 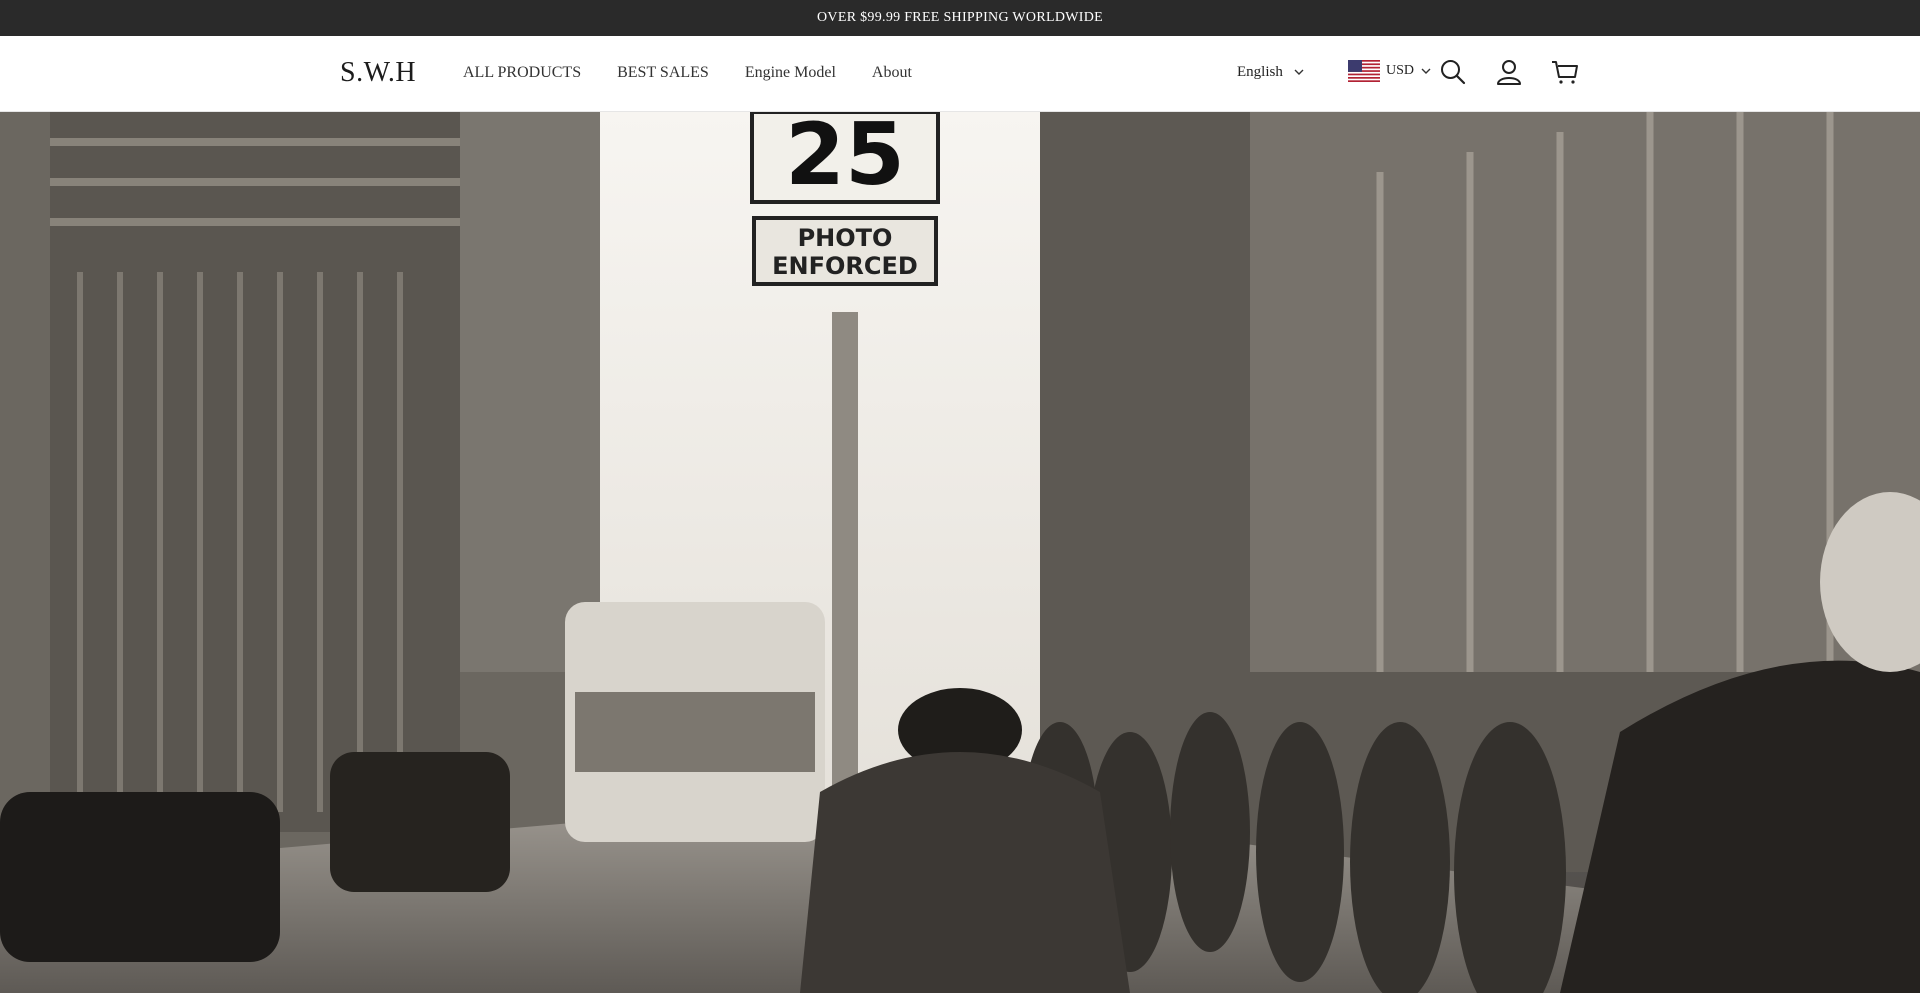 What do you see at coordinates (845, 238) in the screenshot?
I see `sign-line-1: PHOTO` at bounding box center [845, 238].